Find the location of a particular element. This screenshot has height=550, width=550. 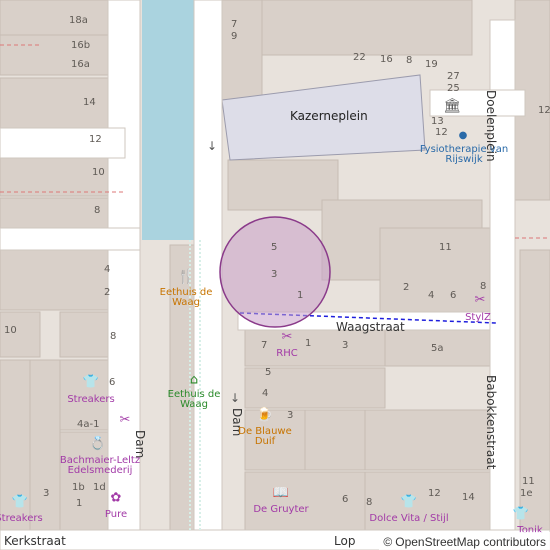

eethuis-food-label: Eethuis de Waag is located at coordinates (186, 298).